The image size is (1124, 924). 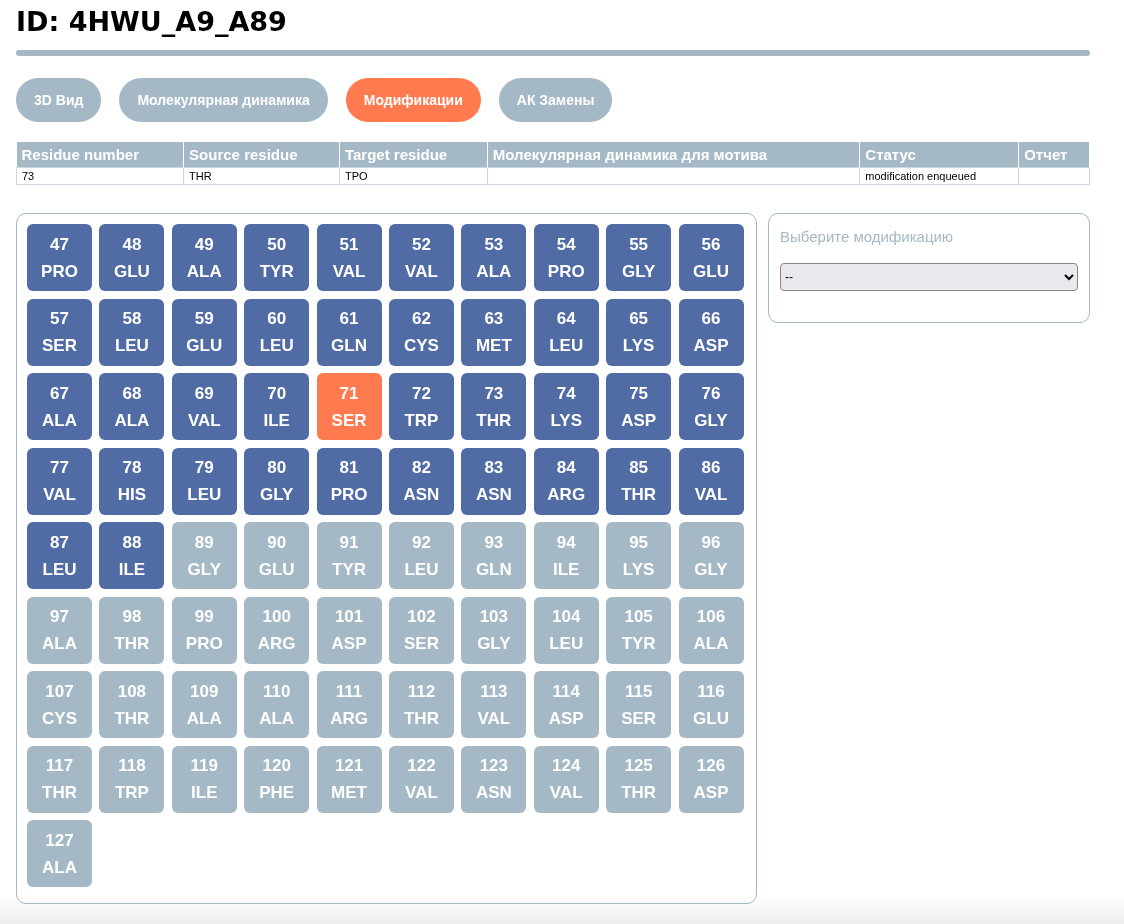 I want to click on residue-button: 124 VAL, so click(x=566, y=779).